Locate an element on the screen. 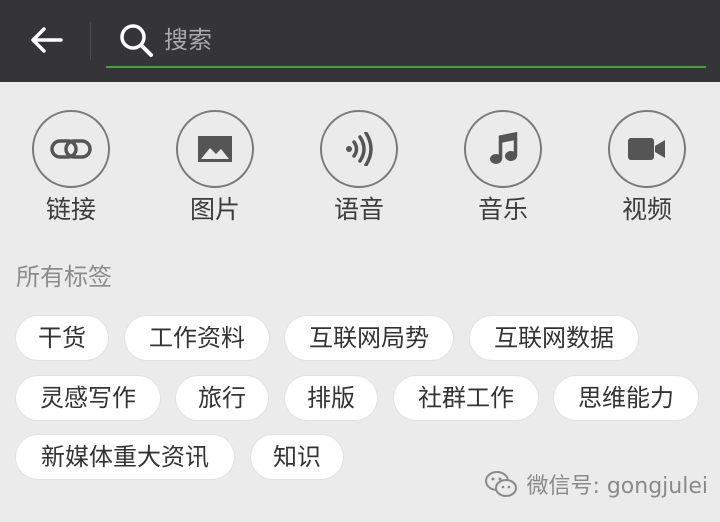 The width and height of the screenshot is (720, 522). search-underline is located at coordinates (406, 67).